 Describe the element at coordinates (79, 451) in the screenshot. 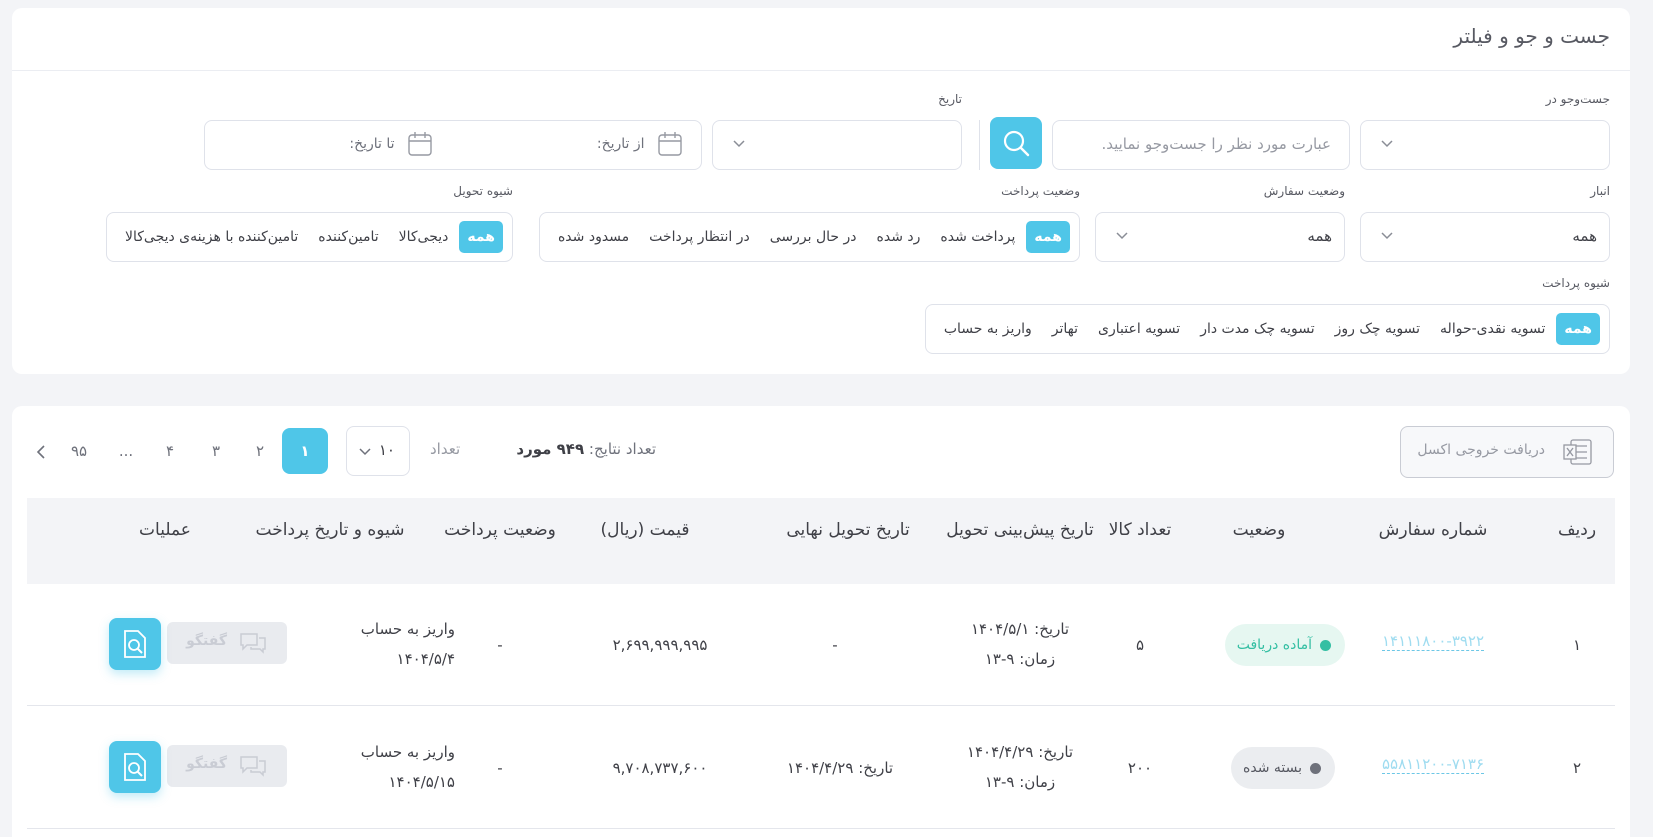

I see `page-button: ۹۵` at that location.